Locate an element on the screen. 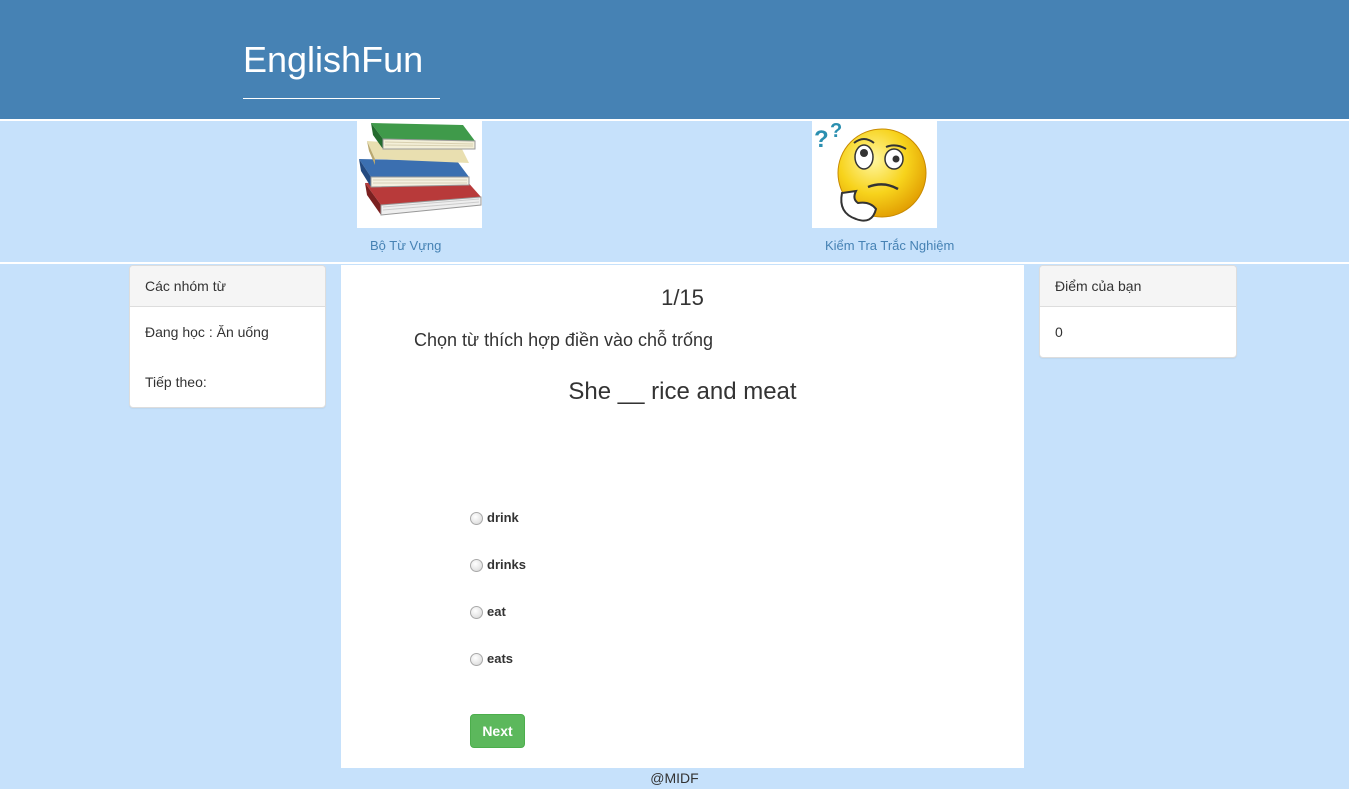 The image size is (1349, 789). nav-link-vocabulary: Bộ Từ Vựng is located at coordinates (405, 245).